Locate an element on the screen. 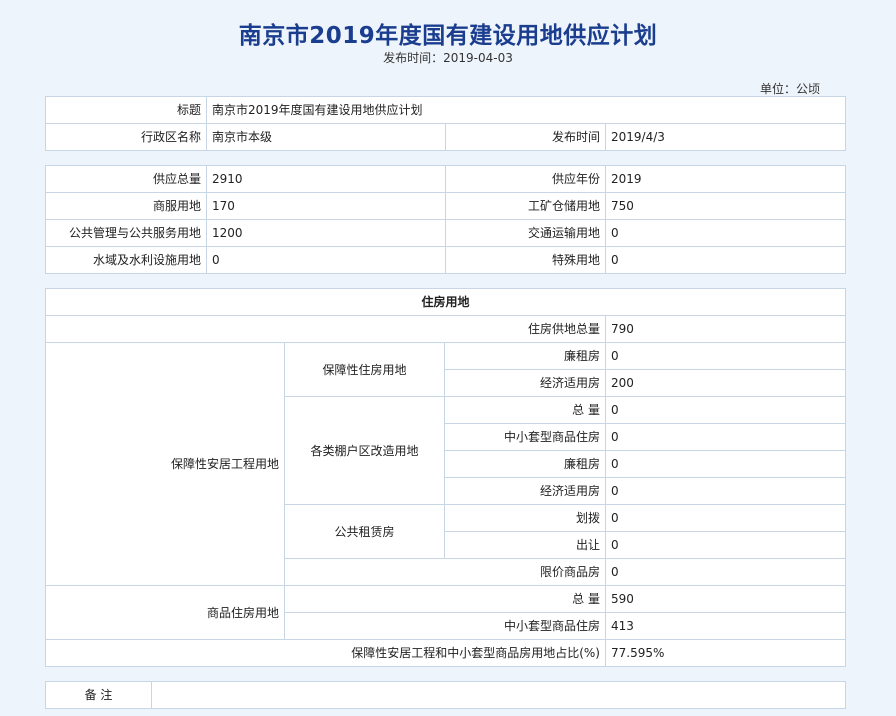 The image size is (896, 716). allocate-label: 划拨 is located at coordinates (525, 518).